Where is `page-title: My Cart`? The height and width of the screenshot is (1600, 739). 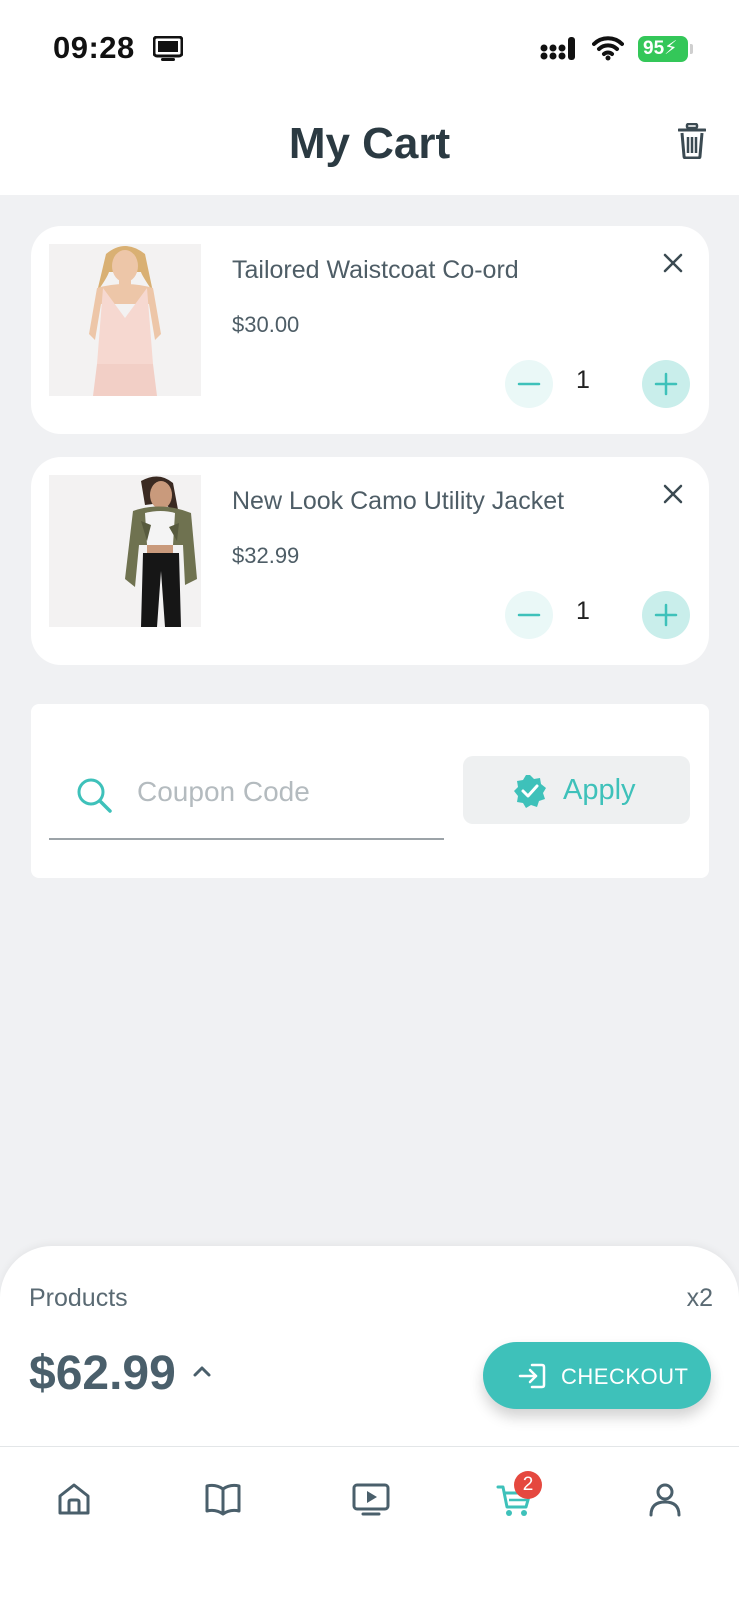
page-title: My Cart is located at coordinates (369, 143).